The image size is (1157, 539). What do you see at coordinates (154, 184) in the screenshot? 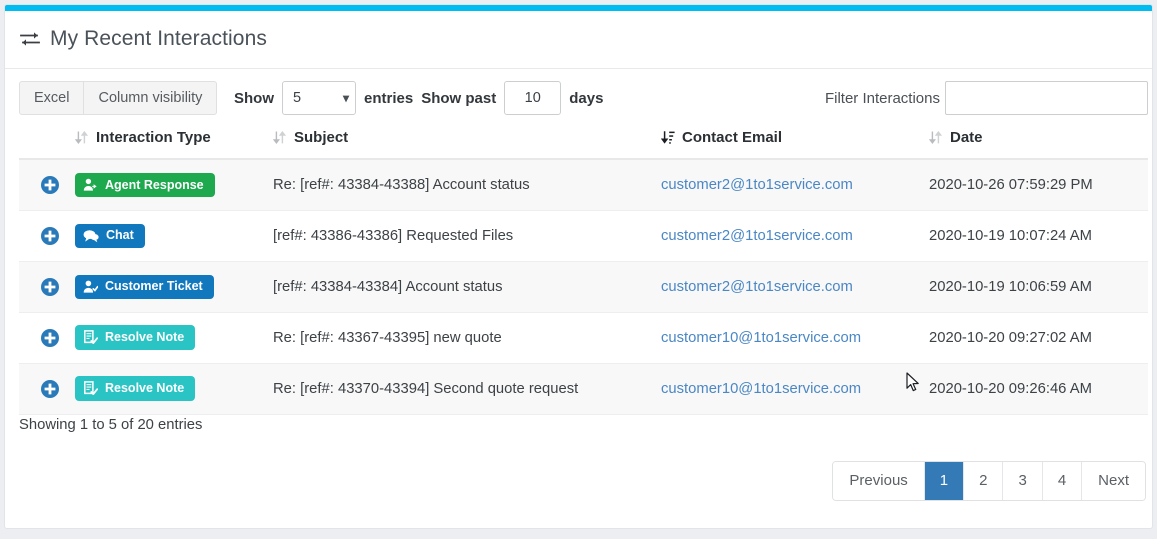
I see `badge-label: Agent Response` at bounding box center [154, 184].